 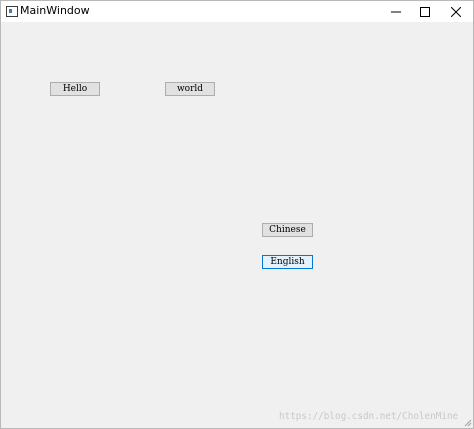 I want to click on title-bar: MainWindow, so click(x=237, y=11).